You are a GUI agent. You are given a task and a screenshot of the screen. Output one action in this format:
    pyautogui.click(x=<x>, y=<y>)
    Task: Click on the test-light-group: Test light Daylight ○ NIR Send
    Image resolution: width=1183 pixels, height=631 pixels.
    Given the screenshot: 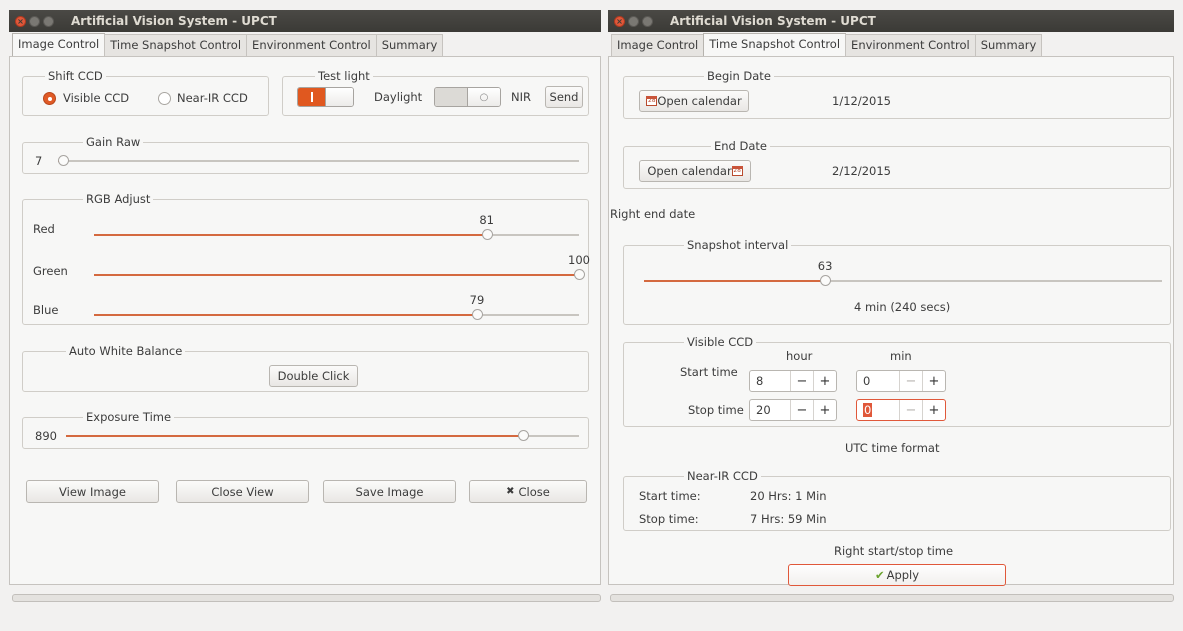 What is the action you would take?
    pyautogui.click(x=435, y=92)
    